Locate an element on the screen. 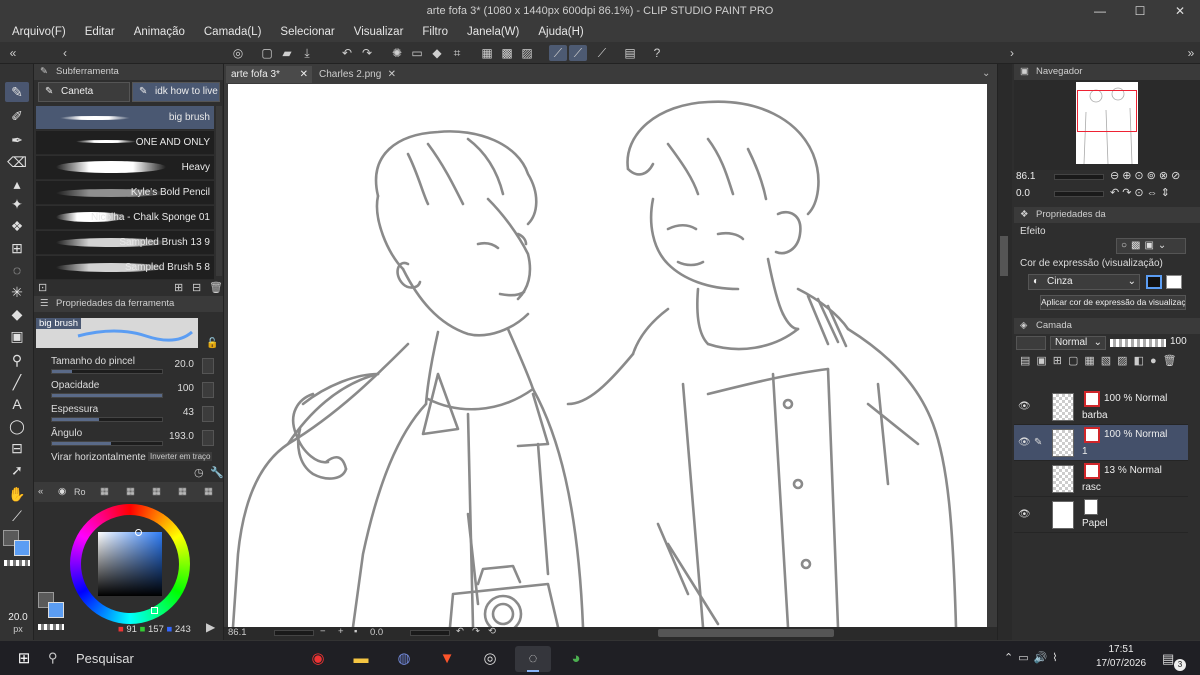  tab-custom: ✎ idk how to live w is located at coordinates (176, 92).